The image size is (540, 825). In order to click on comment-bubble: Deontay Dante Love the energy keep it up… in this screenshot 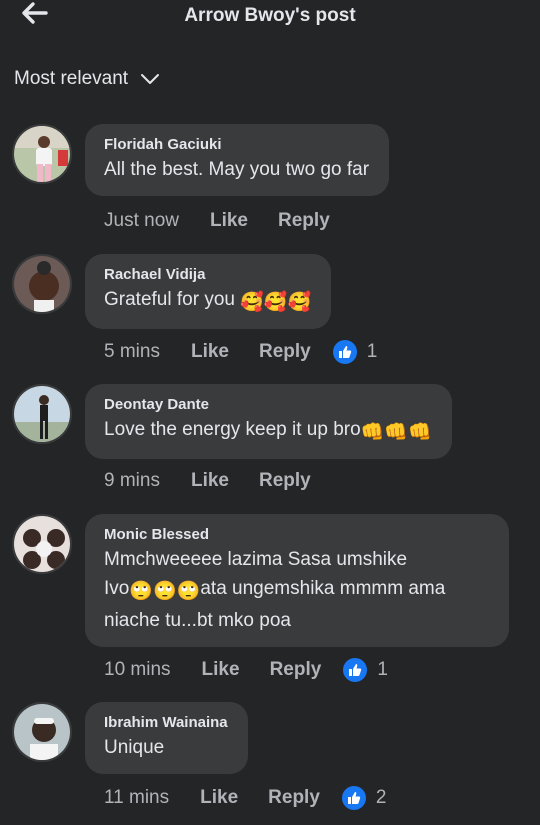, I will do `click(268, 421)`.